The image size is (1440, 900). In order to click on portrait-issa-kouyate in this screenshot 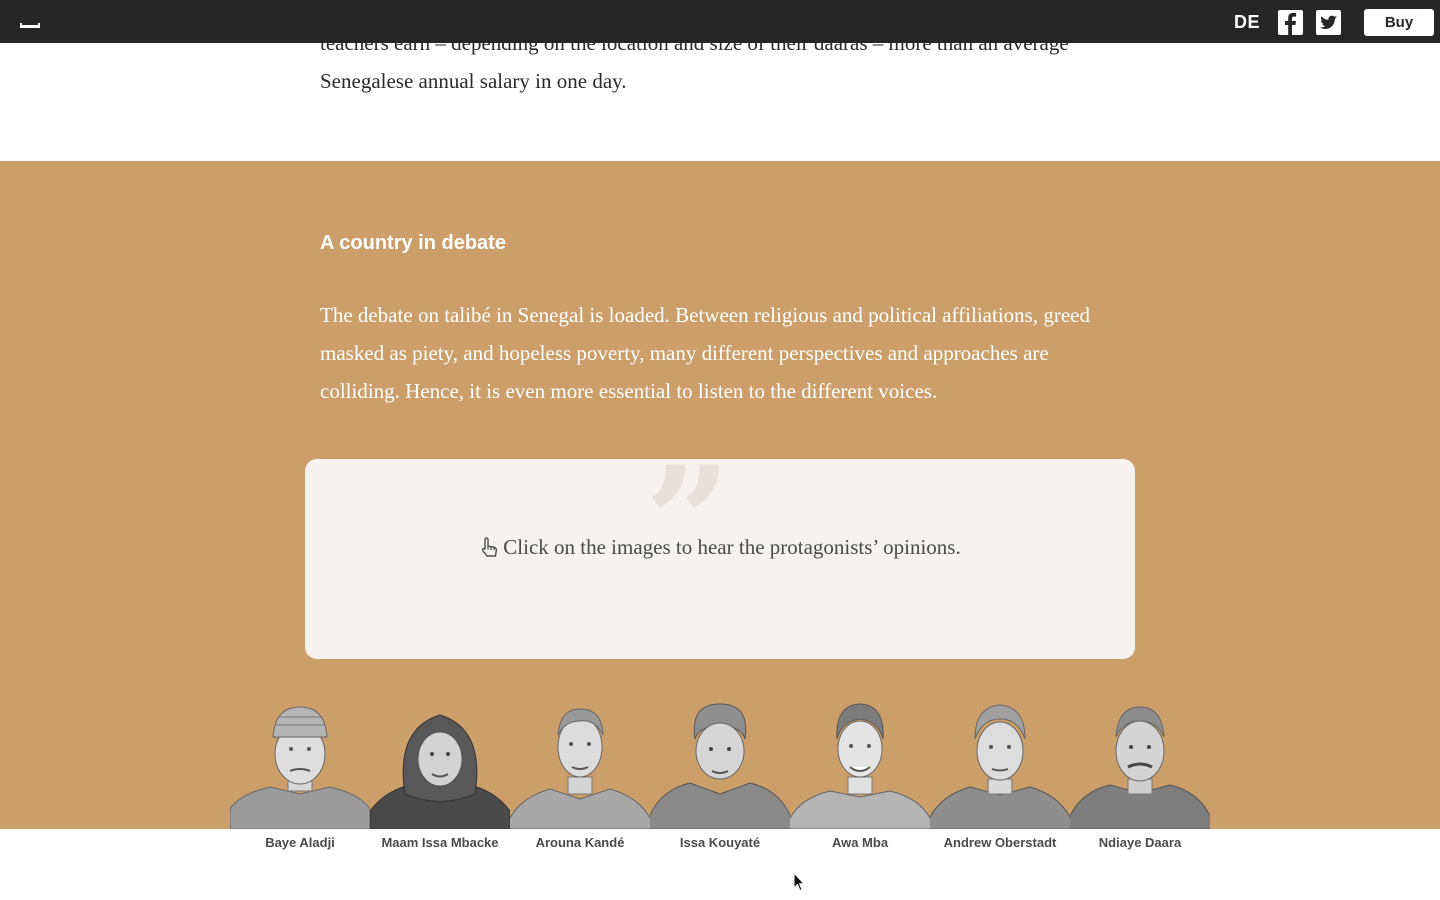, I will do `click(720, 764)`.